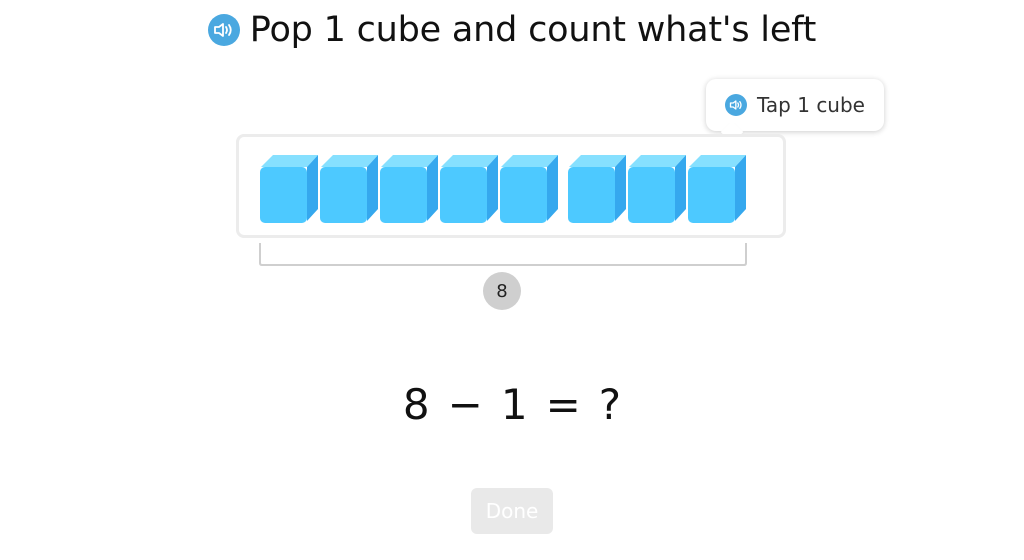 This screenshot has width=1024, height=560. I want to click on equation: 8−1 =?, so click(512, 405).